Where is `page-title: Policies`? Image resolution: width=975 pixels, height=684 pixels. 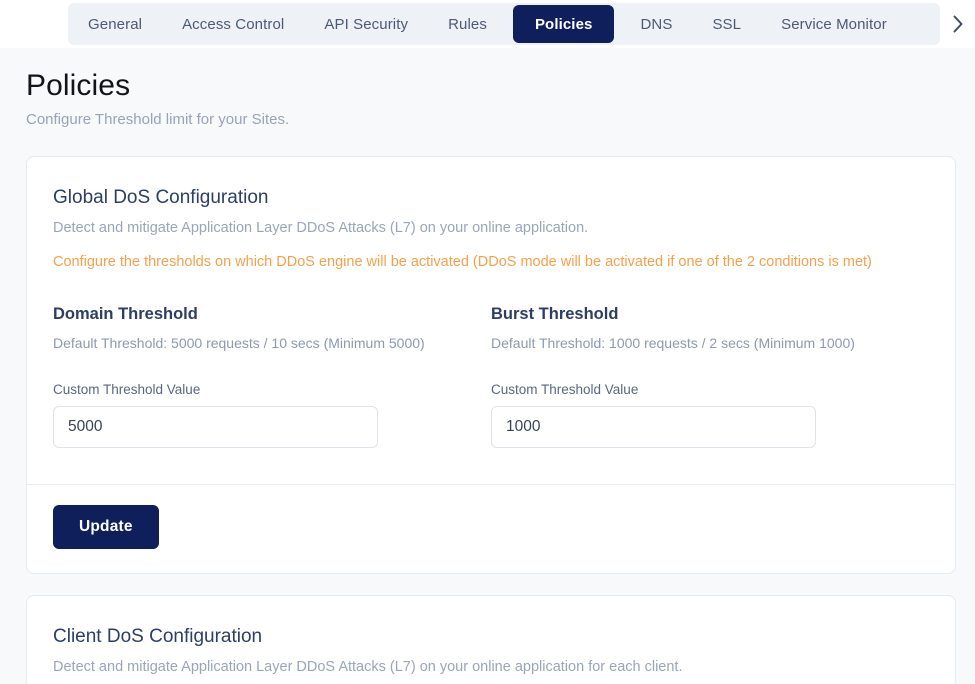
page-title: Policies is located at coordinates (78, 85).